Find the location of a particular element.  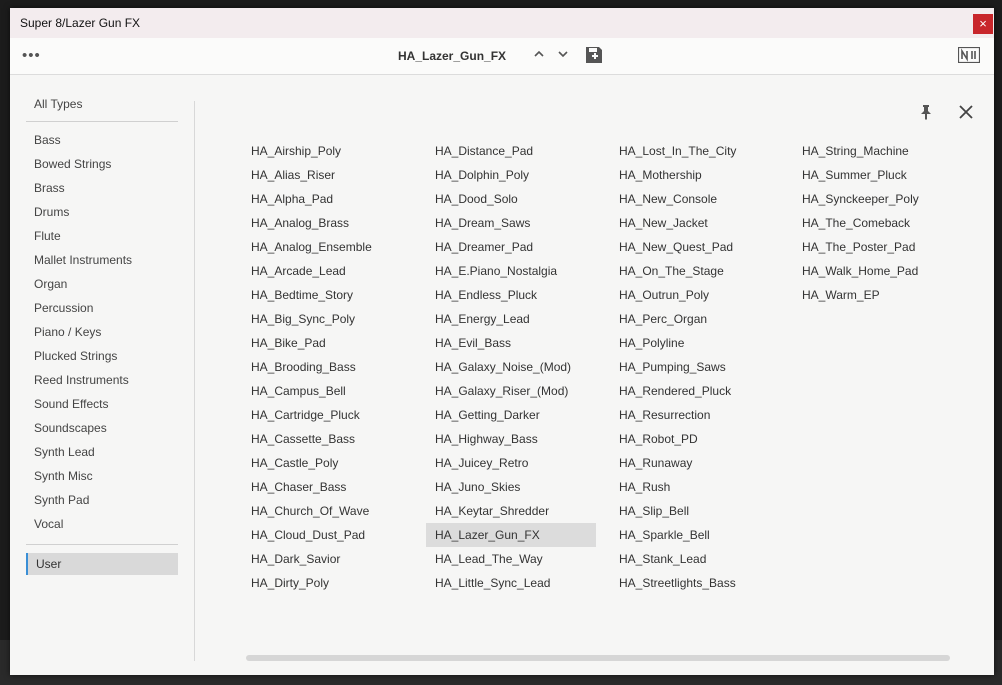

preset-item: HA_Rush is located at coordinates (695, 487).